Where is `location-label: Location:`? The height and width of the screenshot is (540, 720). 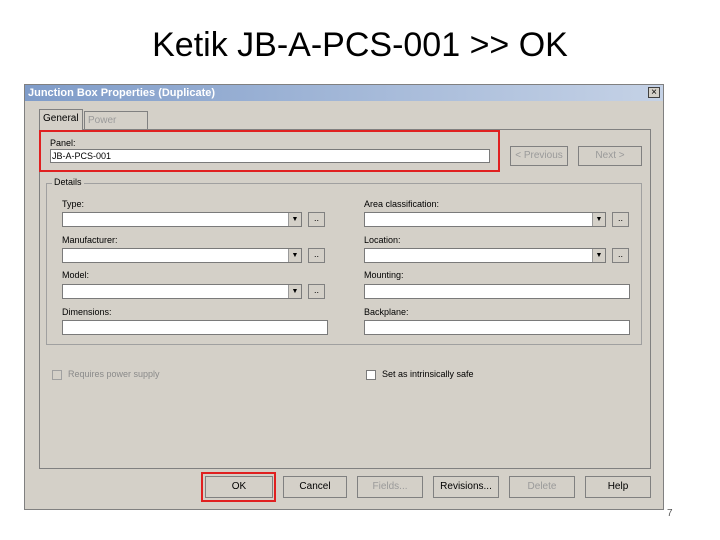 location-label: Location: is located at coordinates (382, 240).